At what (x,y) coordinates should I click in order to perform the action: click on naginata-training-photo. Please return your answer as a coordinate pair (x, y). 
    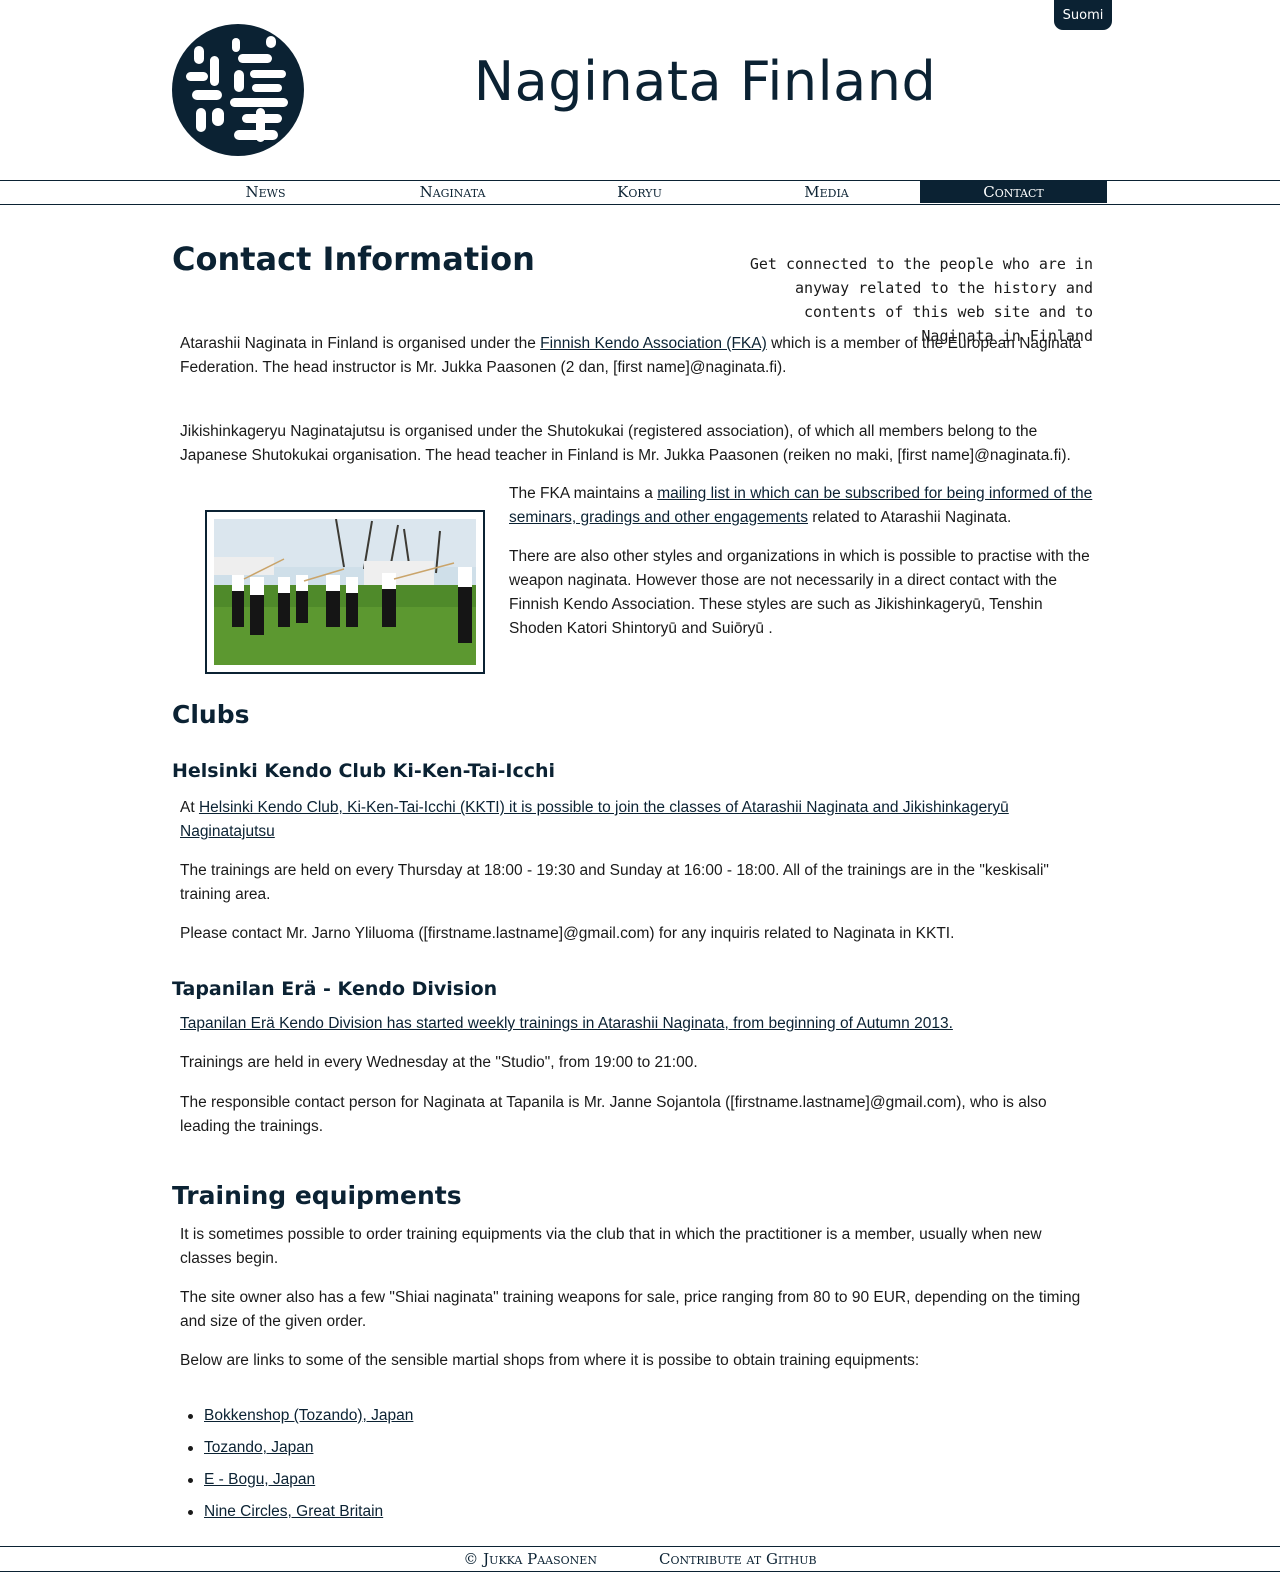
    Looking at the image, I should click on (345, 592).